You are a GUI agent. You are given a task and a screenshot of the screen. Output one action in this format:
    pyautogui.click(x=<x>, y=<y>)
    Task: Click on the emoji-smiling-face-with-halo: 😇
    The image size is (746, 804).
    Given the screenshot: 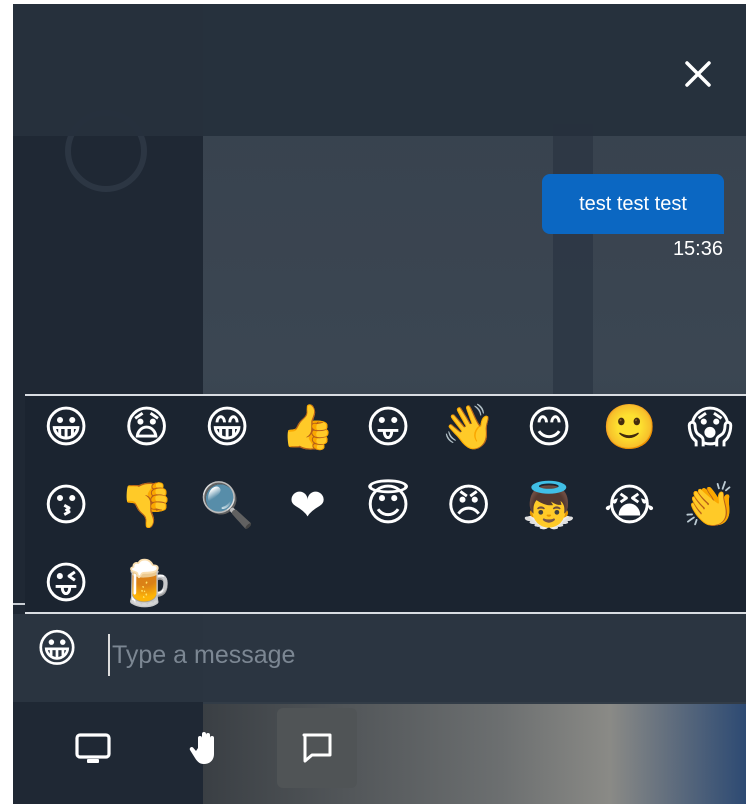 What is the action you would take?
    pyautogui.click(x=388, y=506)
    